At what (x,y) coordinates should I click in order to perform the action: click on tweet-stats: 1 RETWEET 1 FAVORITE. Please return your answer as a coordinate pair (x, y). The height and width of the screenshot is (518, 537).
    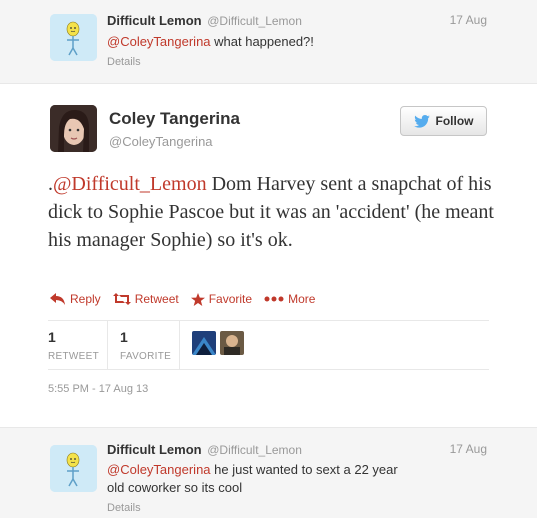
    Looking at the image, I should click on (146, 345).